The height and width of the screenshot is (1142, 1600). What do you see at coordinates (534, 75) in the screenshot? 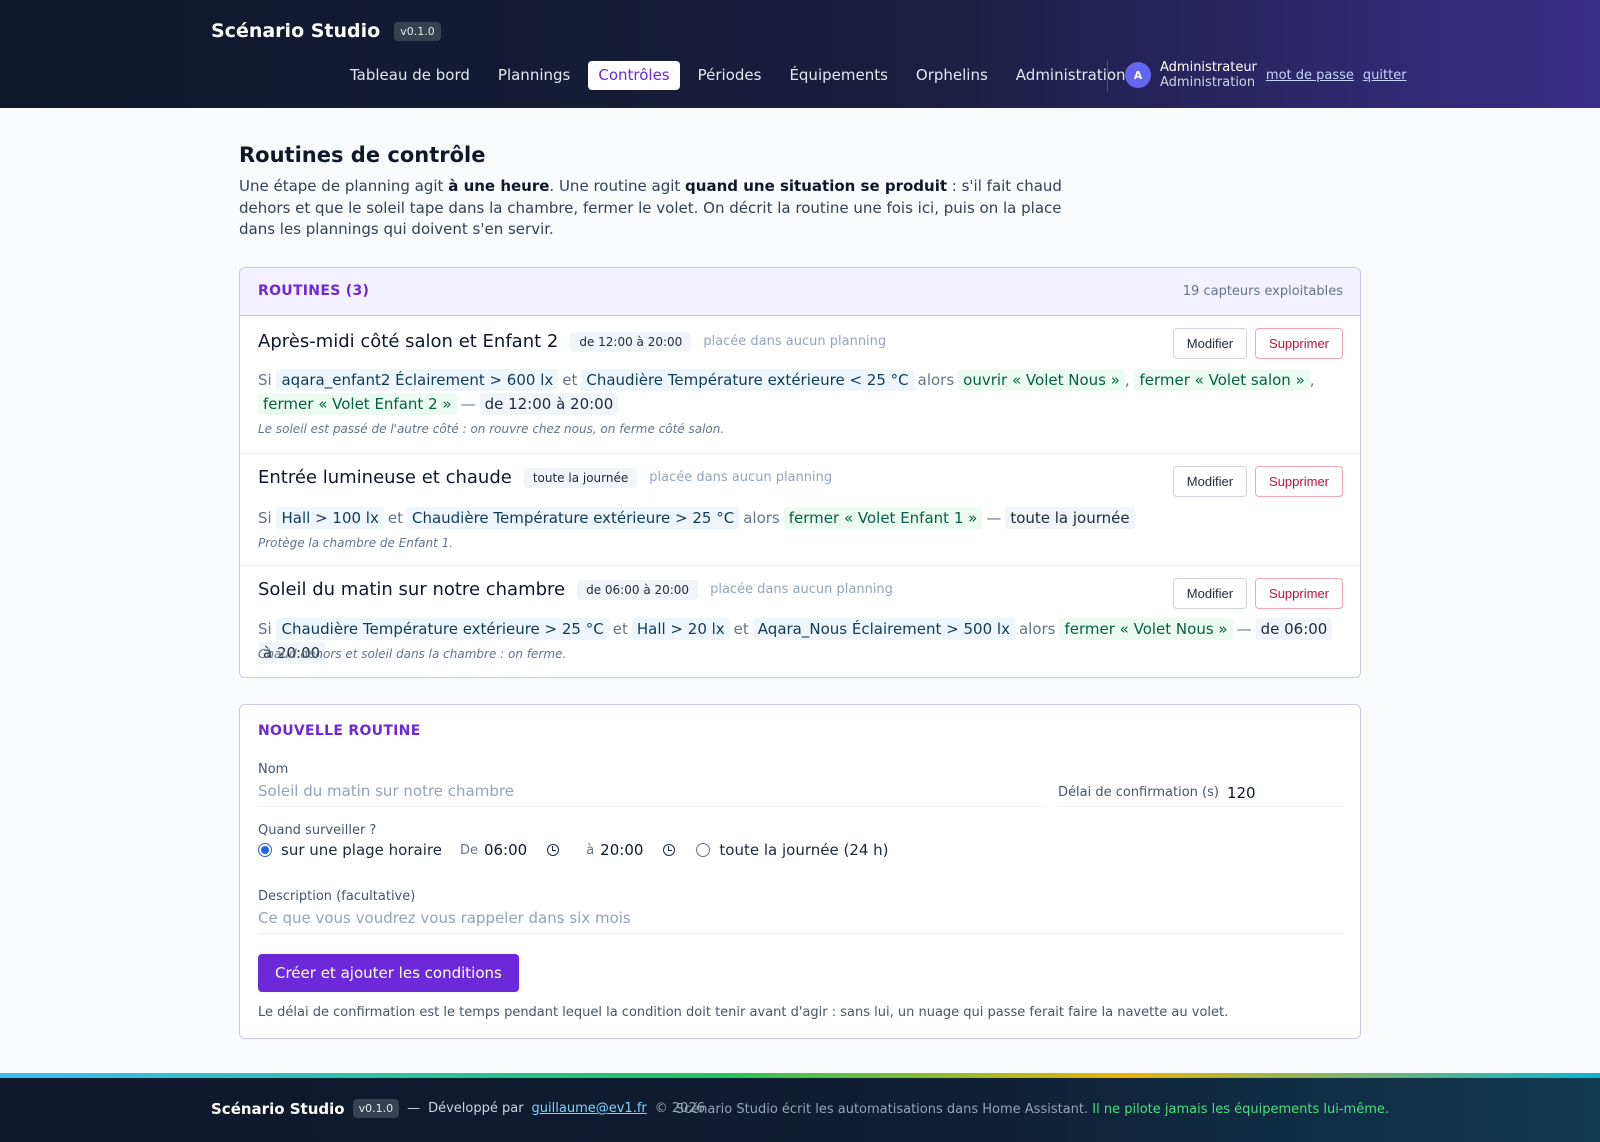
I see `nav-plannings: Plannings` at bounding box center [534, 75].